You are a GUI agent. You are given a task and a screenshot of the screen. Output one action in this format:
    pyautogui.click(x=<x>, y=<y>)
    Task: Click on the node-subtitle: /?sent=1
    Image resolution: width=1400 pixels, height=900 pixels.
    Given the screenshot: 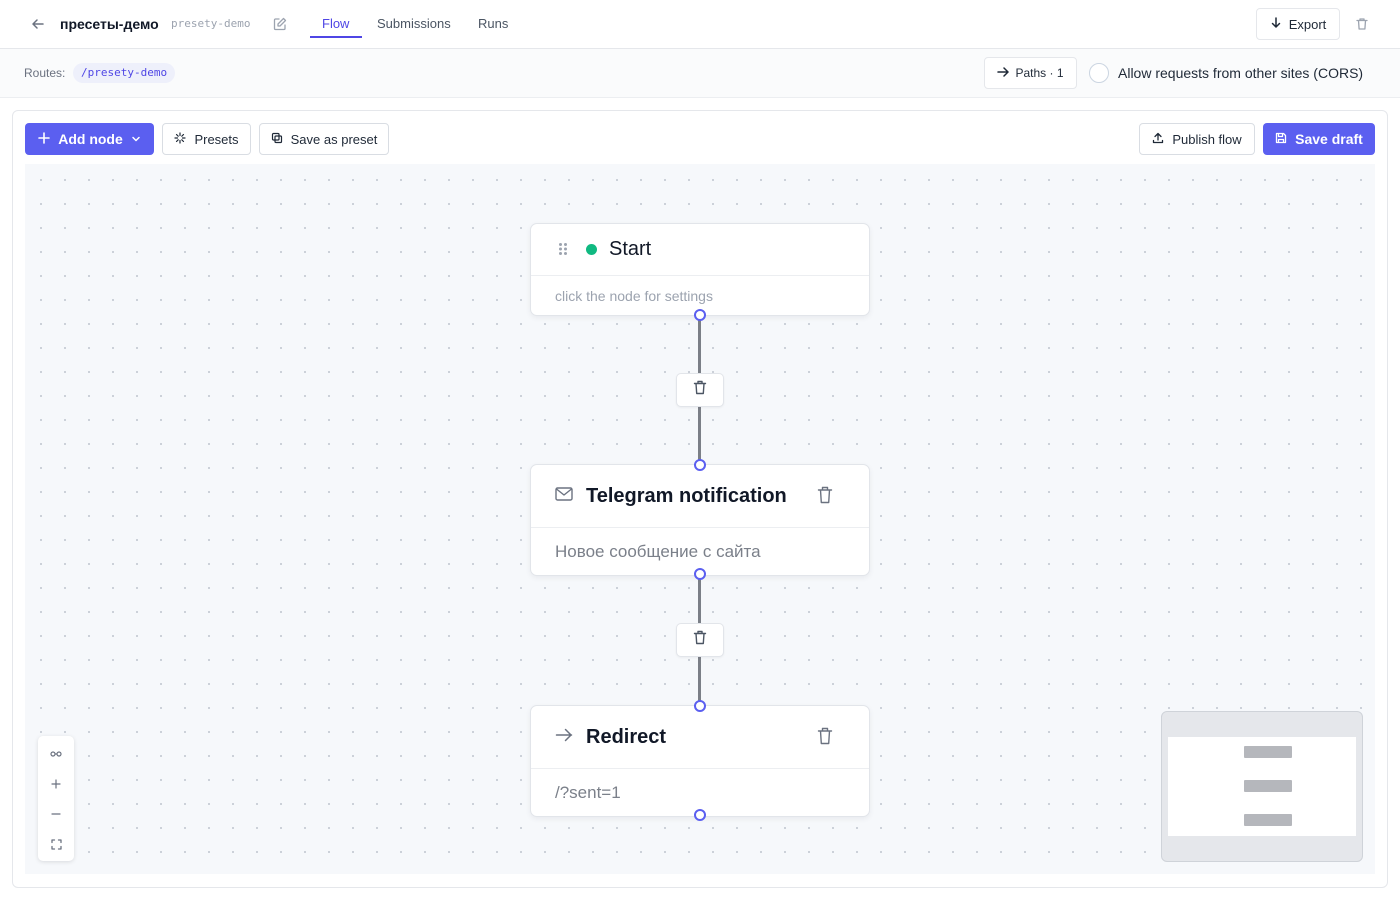 What is the action you would take?
    pyautogui.click(x=588, y=792)
    